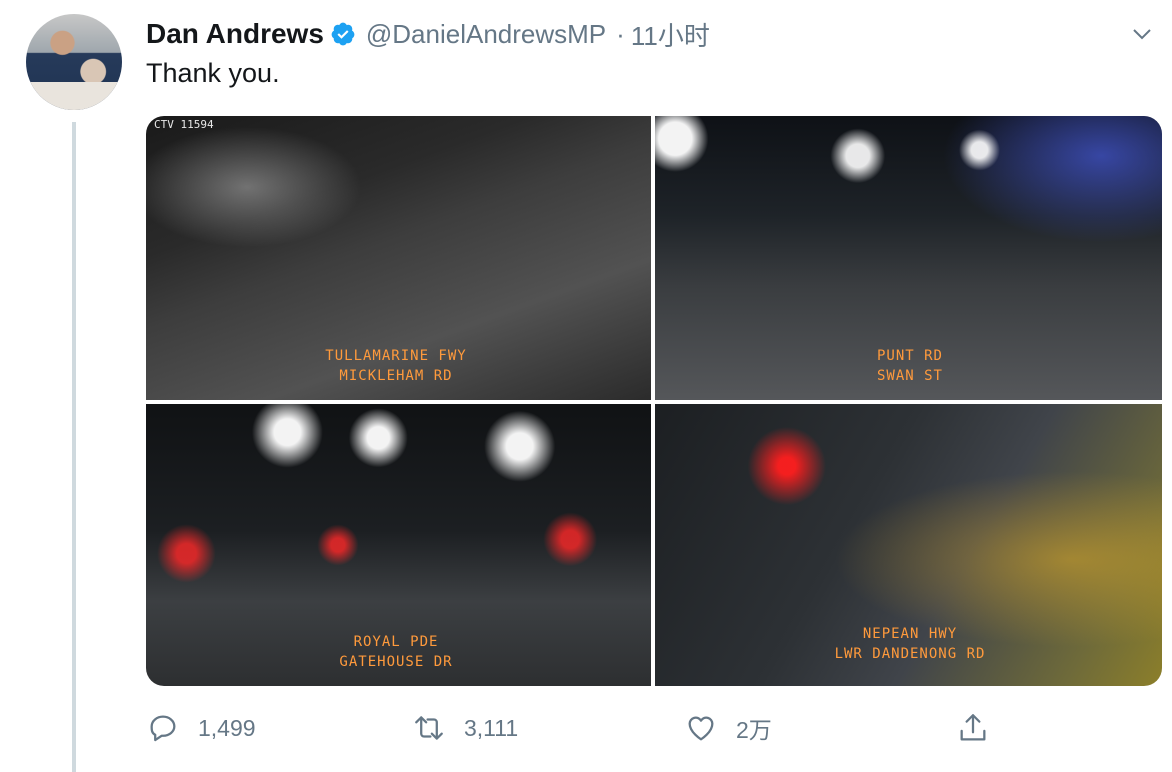  What do you see at coordinates (910, 644) in the screenshot?
I see `camera-label: NEPEAN HWY LWR DANDENONG RD` at bounding box center [910, 644].